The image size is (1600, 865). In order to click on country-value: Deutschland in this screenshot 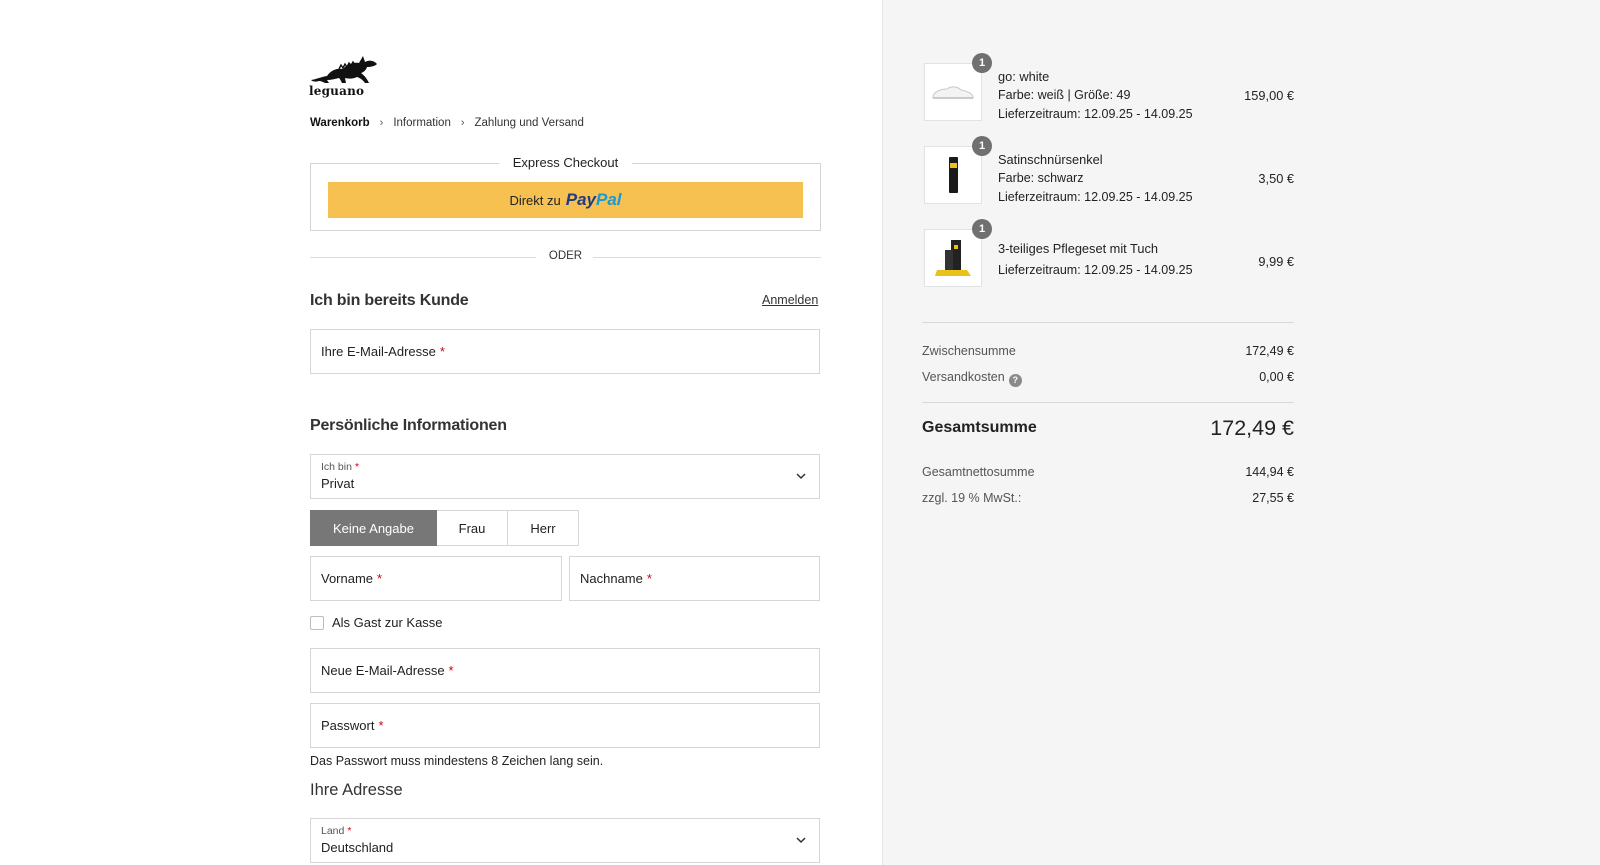, I will do `click(357, 847)`.